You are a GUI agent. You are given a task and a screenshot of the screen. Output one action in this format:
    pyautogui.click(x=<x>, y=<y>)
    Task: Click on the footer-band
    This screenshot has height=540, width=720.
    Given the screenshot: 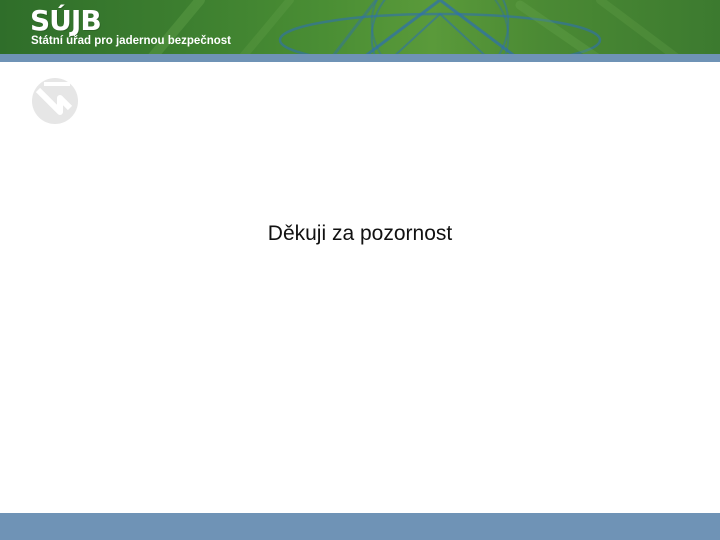 What is the action you would take?
    pyautogui.click(x=360, y=526)
    